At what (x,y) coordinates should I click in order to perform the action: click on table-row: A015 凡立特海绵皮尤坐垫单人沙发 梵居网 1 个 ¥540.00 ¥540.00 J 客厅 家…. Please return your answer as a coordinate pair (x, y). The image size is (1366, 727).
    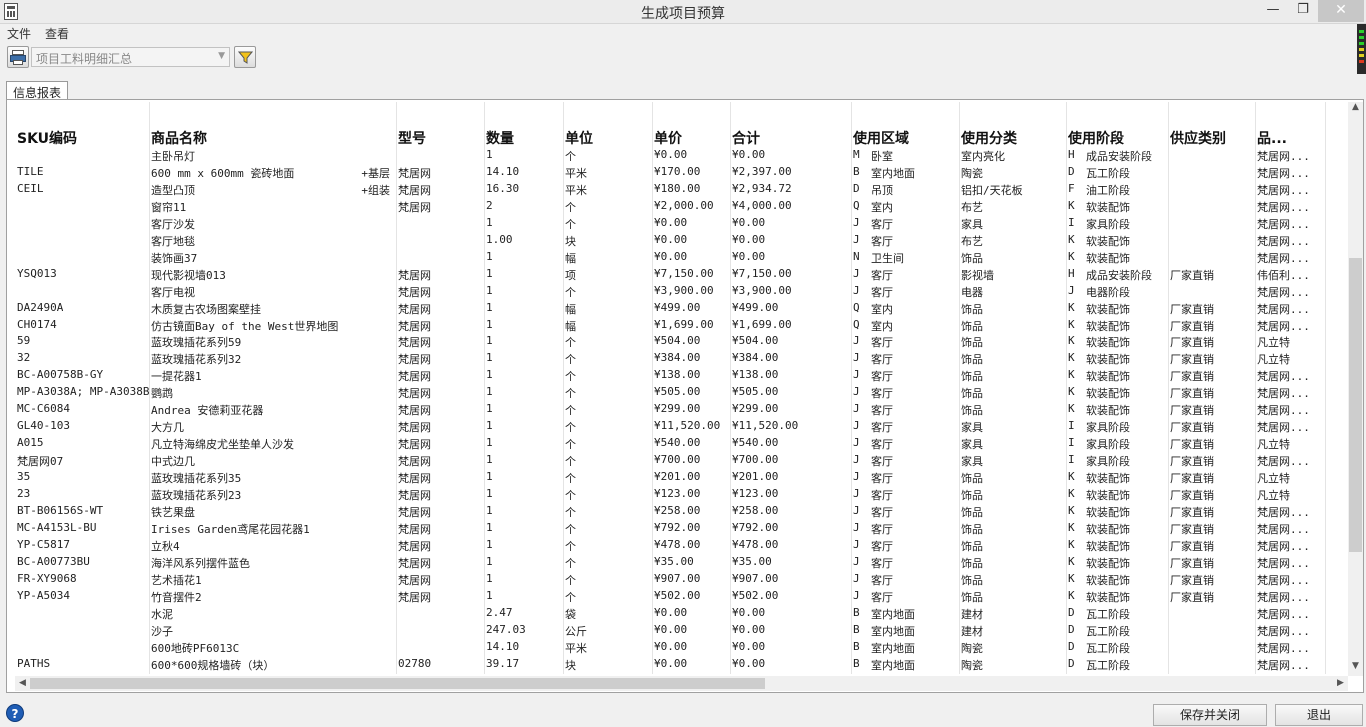
    Looking at the image, I should click on (680, 443).